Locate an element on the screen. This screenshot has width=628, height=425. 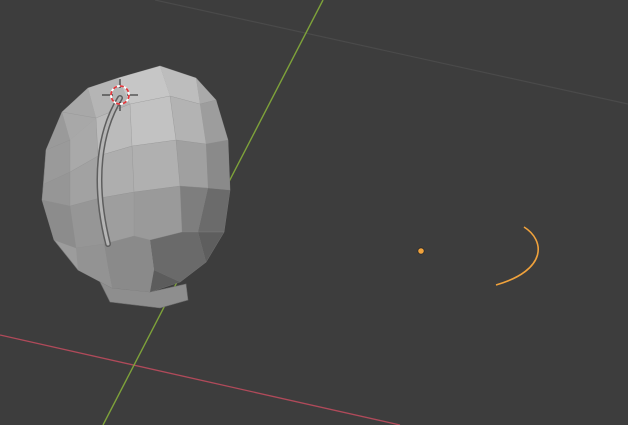
object-origin-icon is located at coordinates (421, 251).